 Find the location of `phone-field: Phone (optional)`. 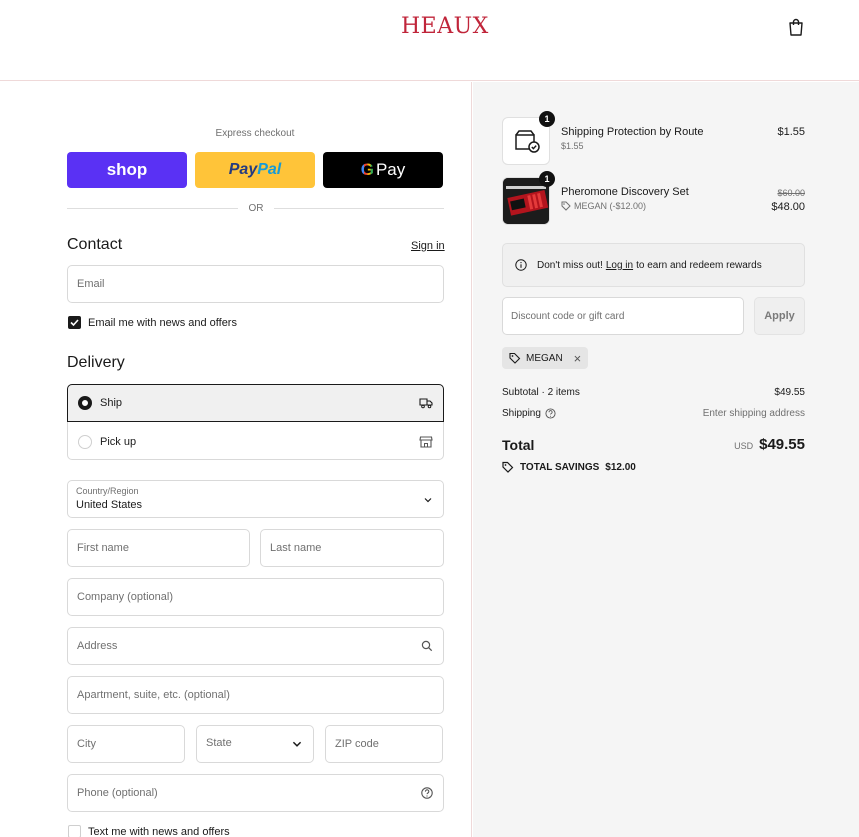

phone-field: Phone (optional) is located at coordinates (255, 793).